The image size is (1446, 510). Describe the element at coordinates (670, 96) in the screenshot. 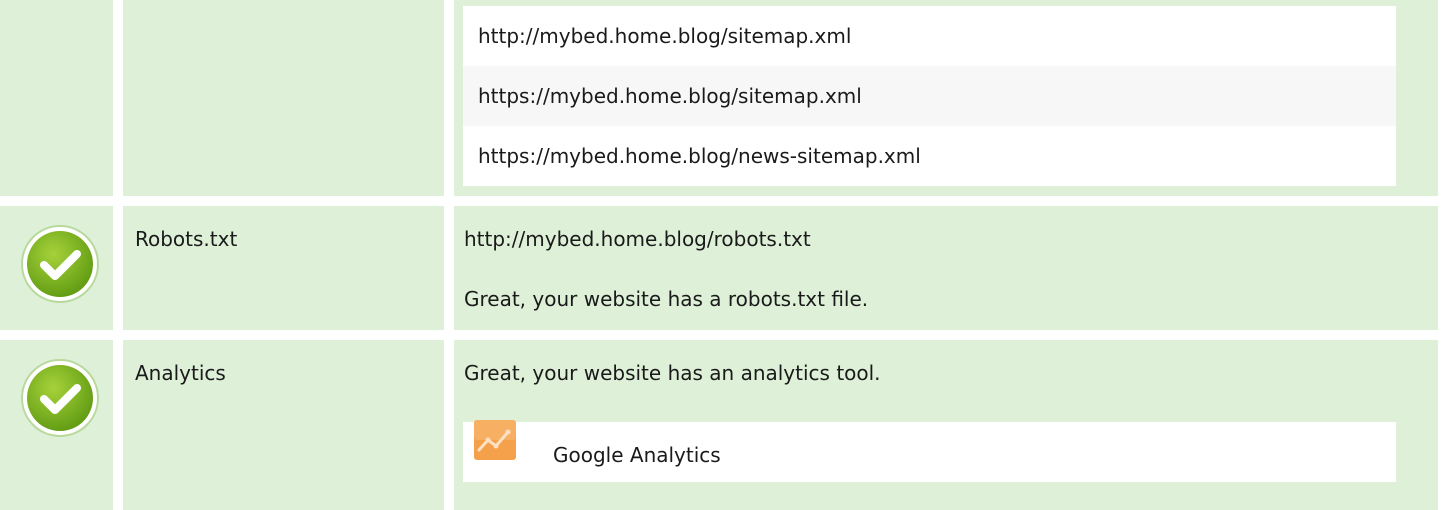

I see `sitemap-url: https://mybed.home.blog/sitemap.xml` at that location.